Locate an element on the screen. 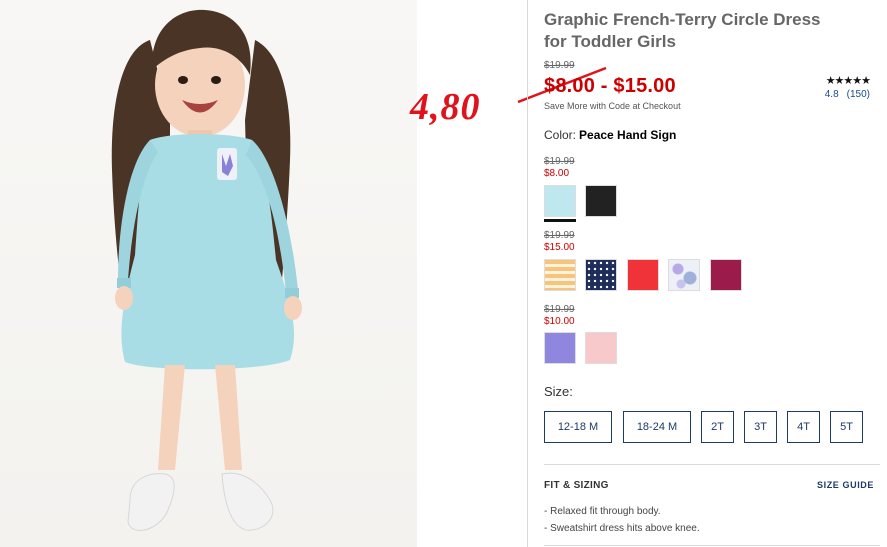 The width and height of the screenshot is (887, 547). navy-dot-swatch is located at coordinates (601, 275).